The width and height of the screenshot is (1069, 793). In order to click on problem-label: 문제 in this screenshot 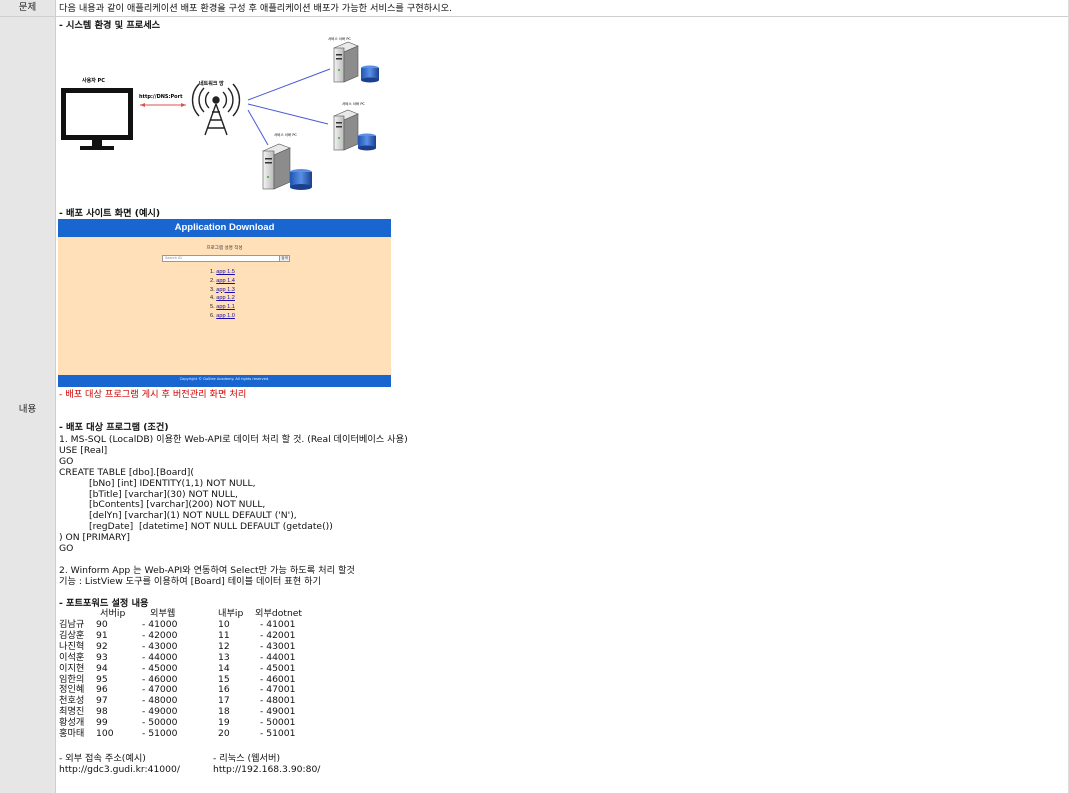, I will do `click(27, 7)`.